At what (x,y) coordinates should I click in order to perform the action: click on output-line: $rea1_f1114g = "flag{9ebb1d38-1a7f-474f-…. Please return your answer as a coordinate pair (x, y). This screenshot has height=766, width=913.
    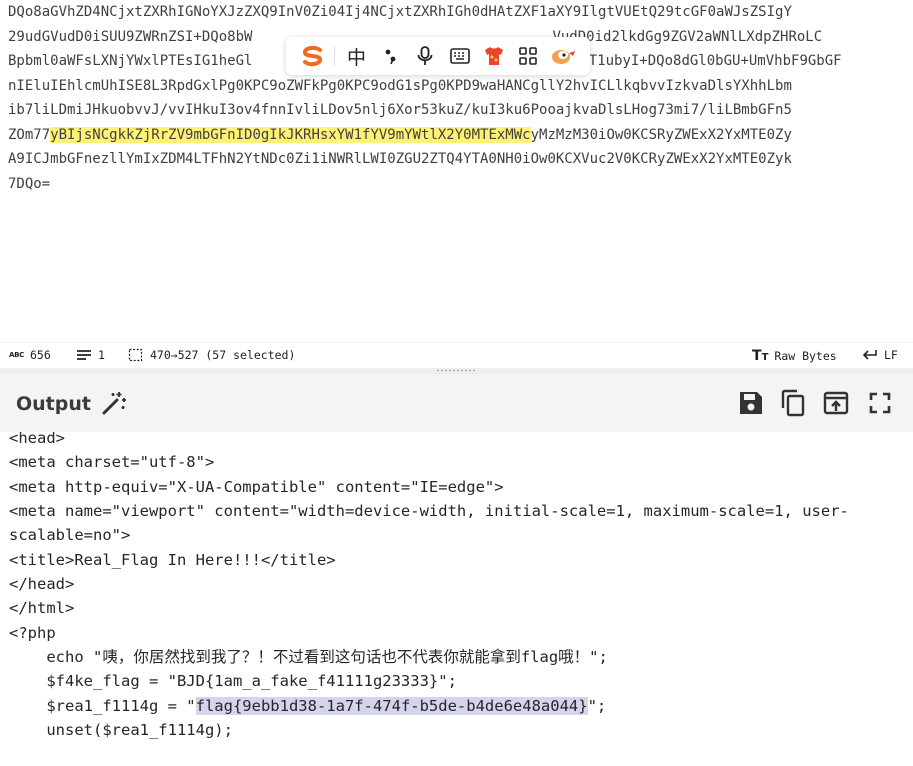
    Looking at the image, I should click on (307, 706).